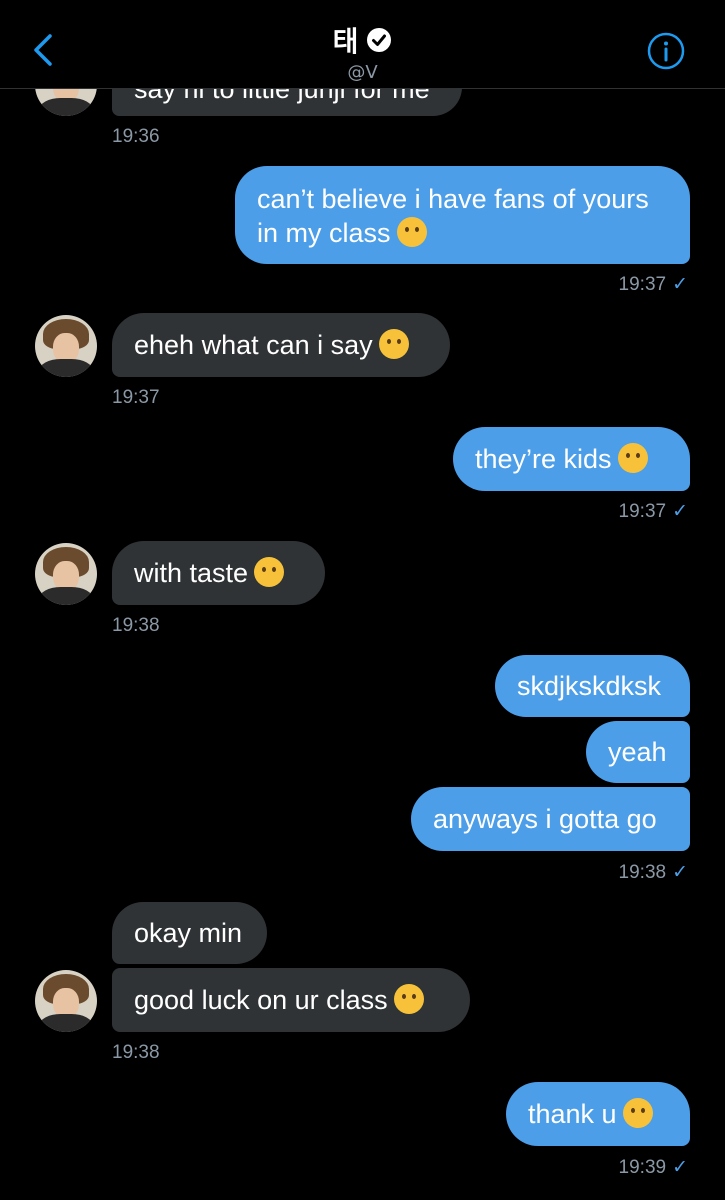  I want to click on message-text: anyways i gotta go, so click(545, 819).